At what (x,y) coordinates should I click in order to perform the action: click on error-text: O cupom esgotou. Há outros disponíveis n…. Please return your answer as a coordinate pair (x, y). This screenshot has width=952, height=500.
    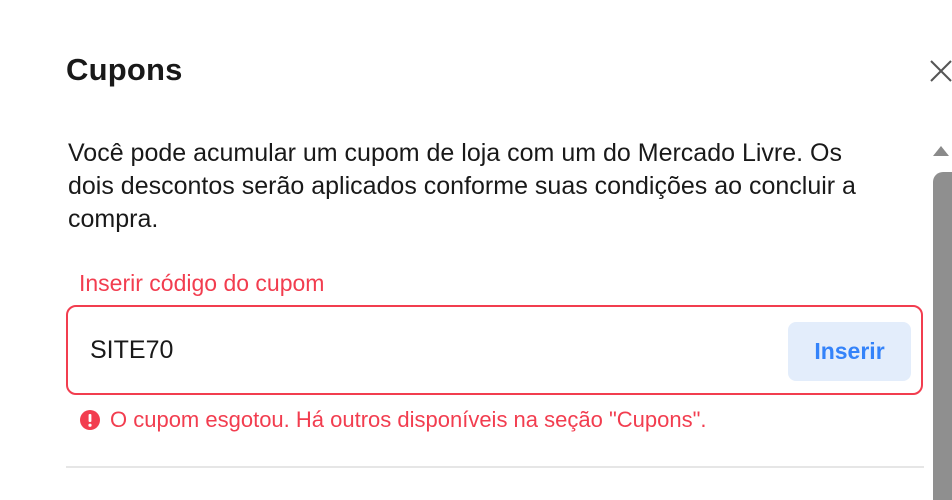
    Looking at the image, I should click on (408, 419).